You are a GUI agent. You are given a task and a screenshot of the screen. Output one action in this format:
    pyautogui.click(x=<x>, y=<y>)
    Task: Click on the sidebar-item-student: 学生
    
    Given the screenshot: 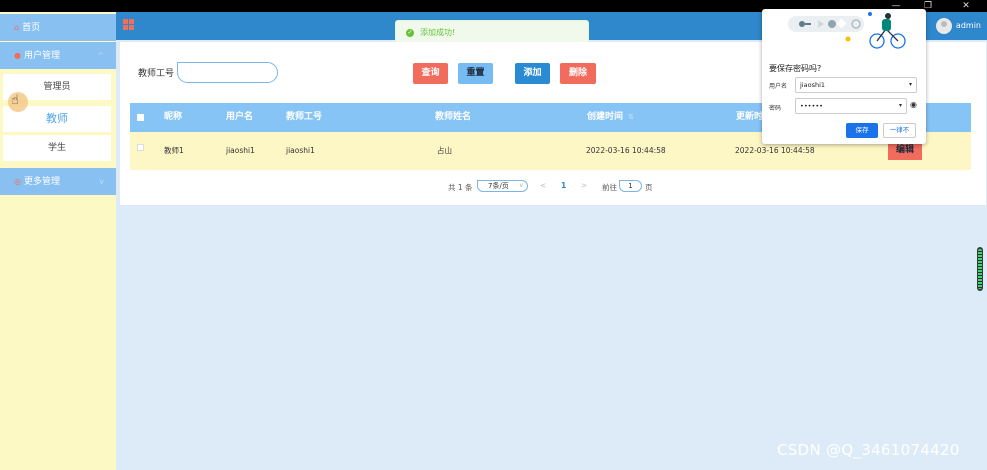 What is the action you would take?
    pyautogui.click(x=57, y=148)
    